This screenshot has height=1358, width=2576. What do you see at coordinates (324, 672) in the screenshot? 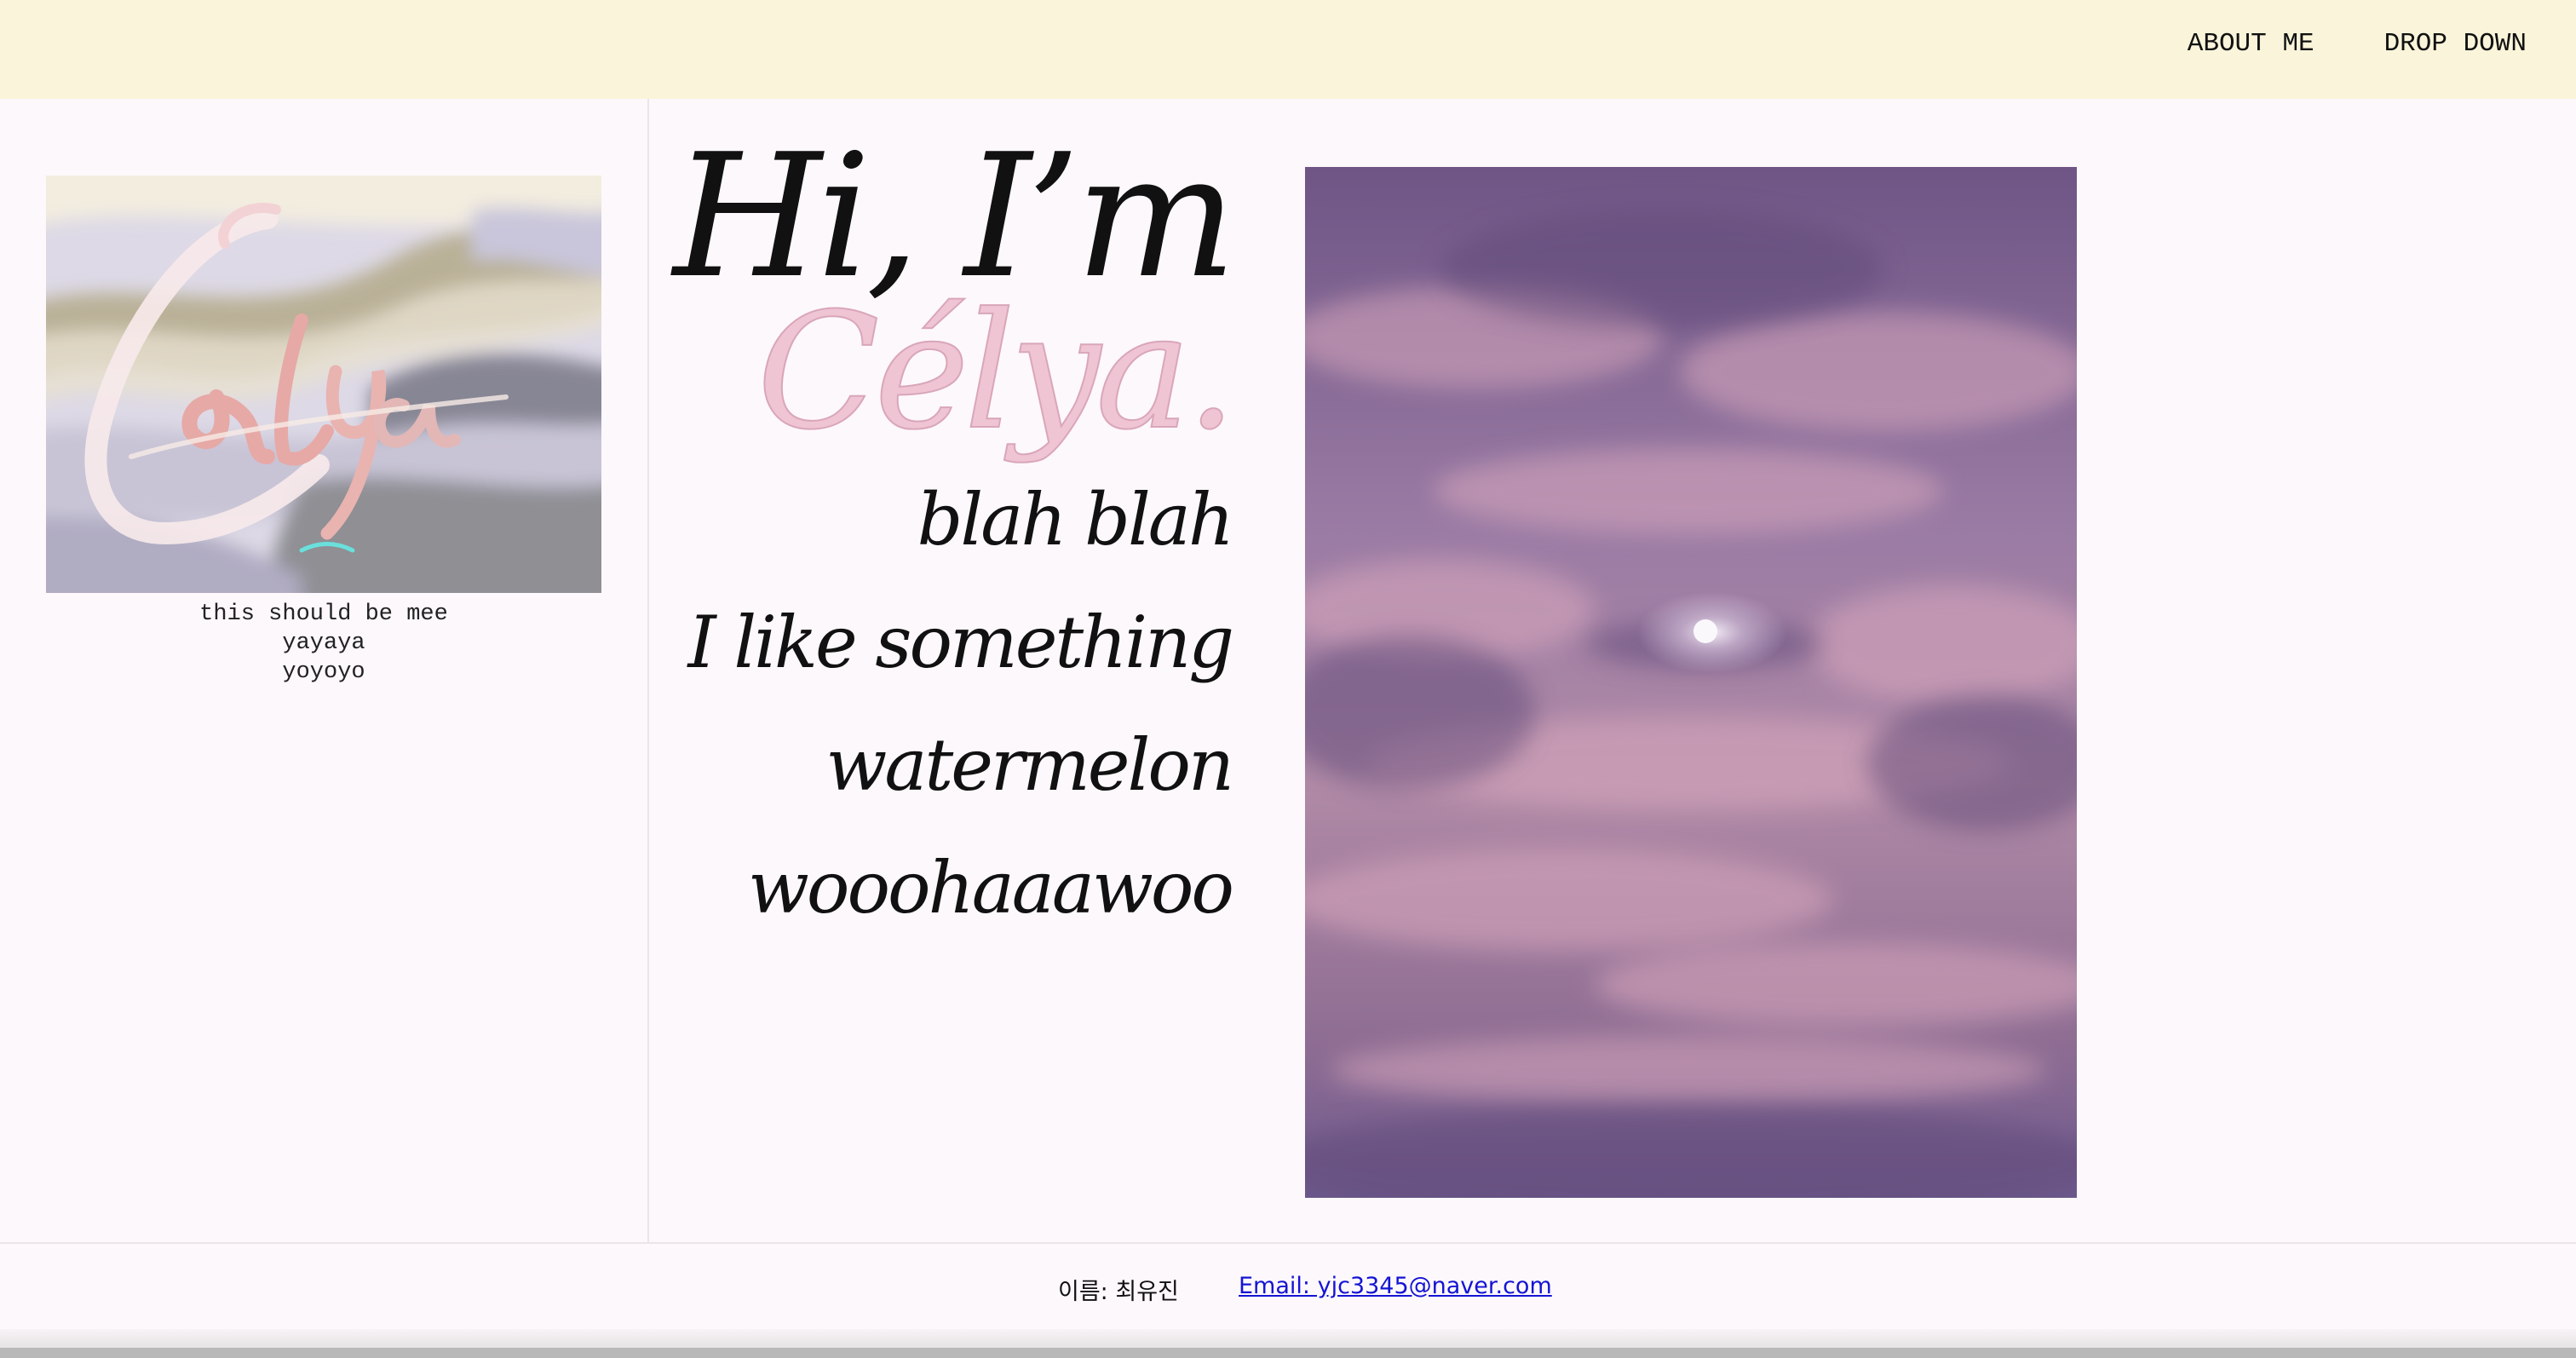
I see `caption-line: yoyoyo` at bounding box center [324, 672].